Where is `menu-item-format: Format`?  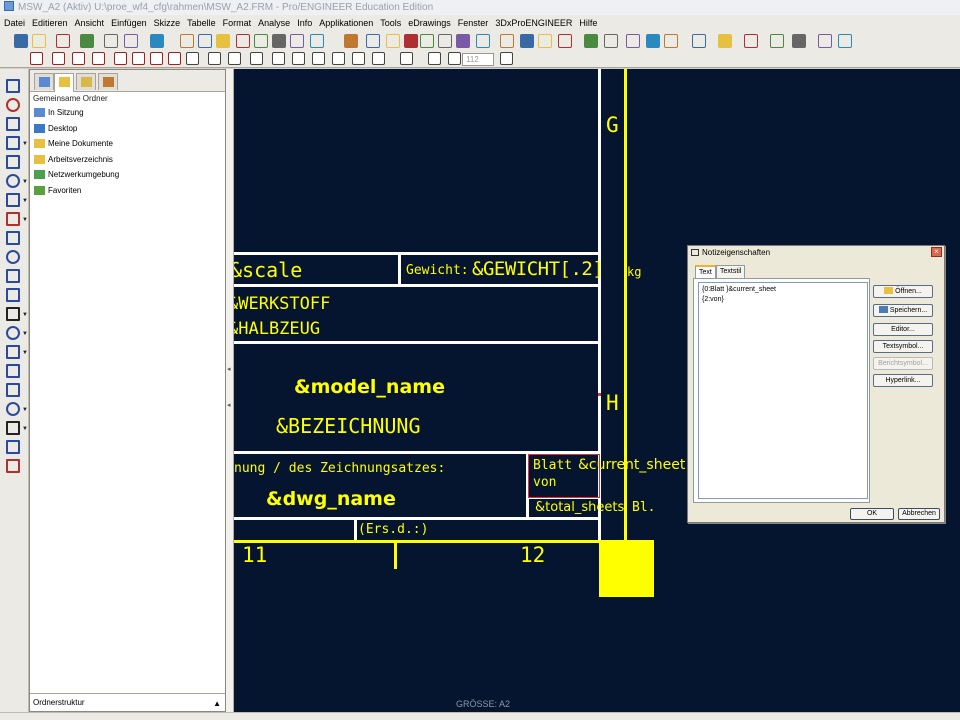
menu-item-format: Format is located at coordinates (237, 23).